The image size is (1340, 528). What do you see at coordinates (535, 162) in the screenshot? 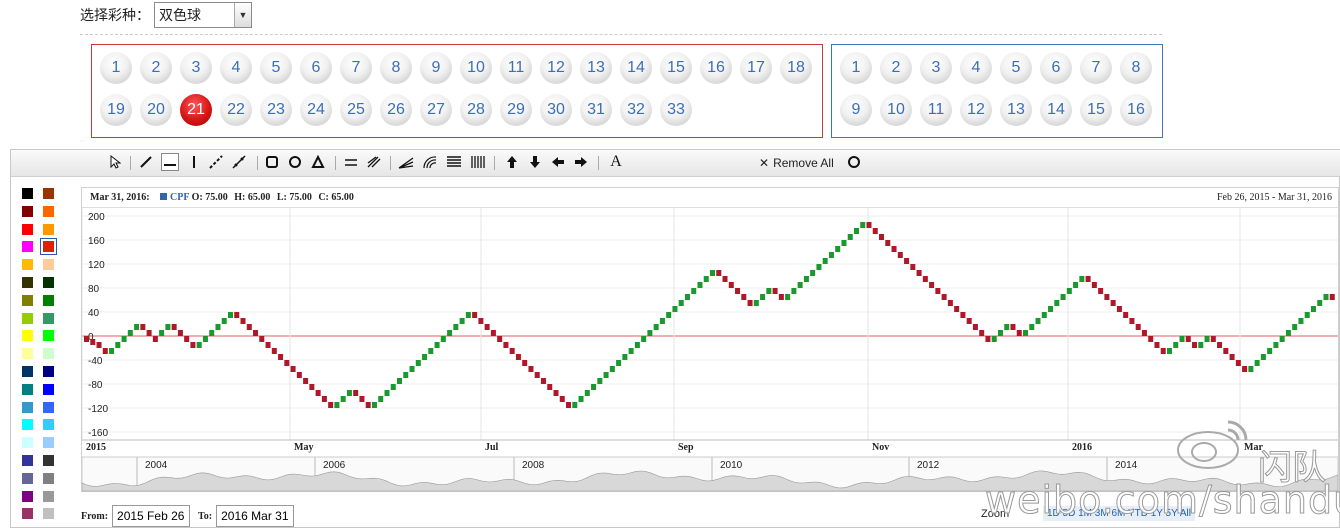
I see `arrow-down-icon` at bounding box center [535, 162].